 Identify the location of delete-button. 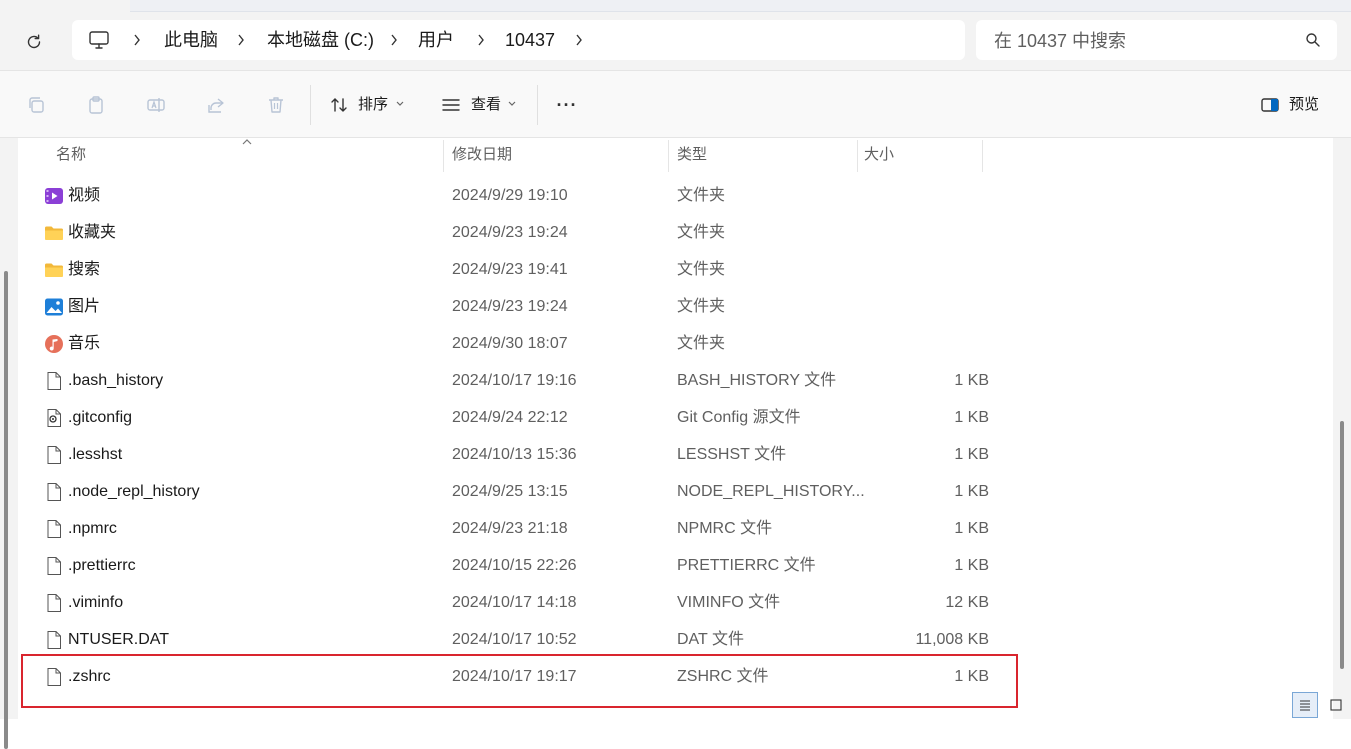
(276, 105).